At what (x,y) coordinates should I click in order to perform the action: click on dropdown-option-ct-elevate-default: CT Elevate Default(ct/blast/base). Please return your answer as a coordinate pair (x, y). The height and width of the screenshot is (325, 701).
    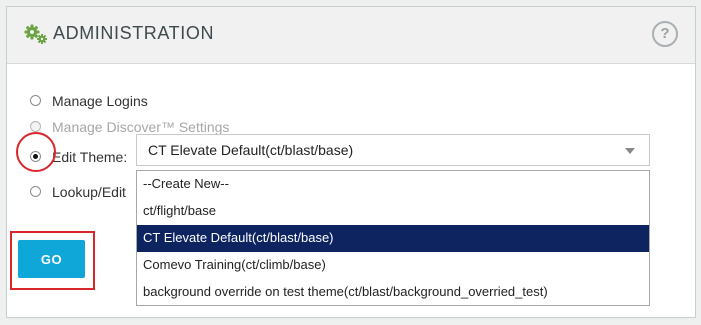
    Looking at the image, I should click on (393, 238).